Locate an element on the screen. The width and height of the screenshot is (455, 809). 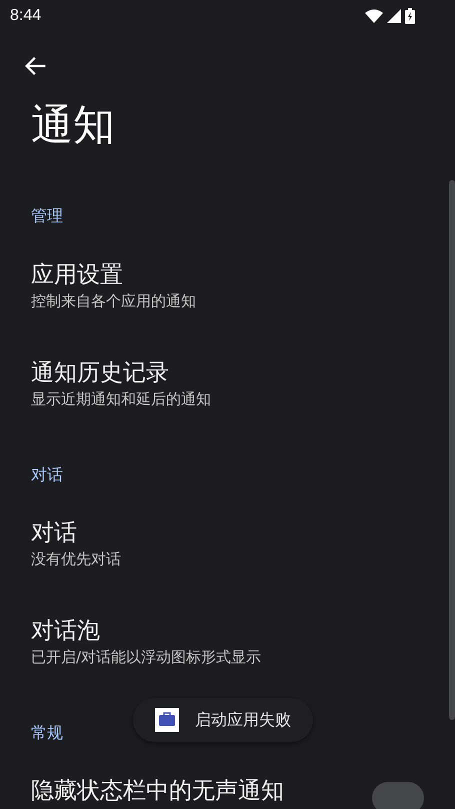
section-header: 常规 is located at coordinates (47, 733).